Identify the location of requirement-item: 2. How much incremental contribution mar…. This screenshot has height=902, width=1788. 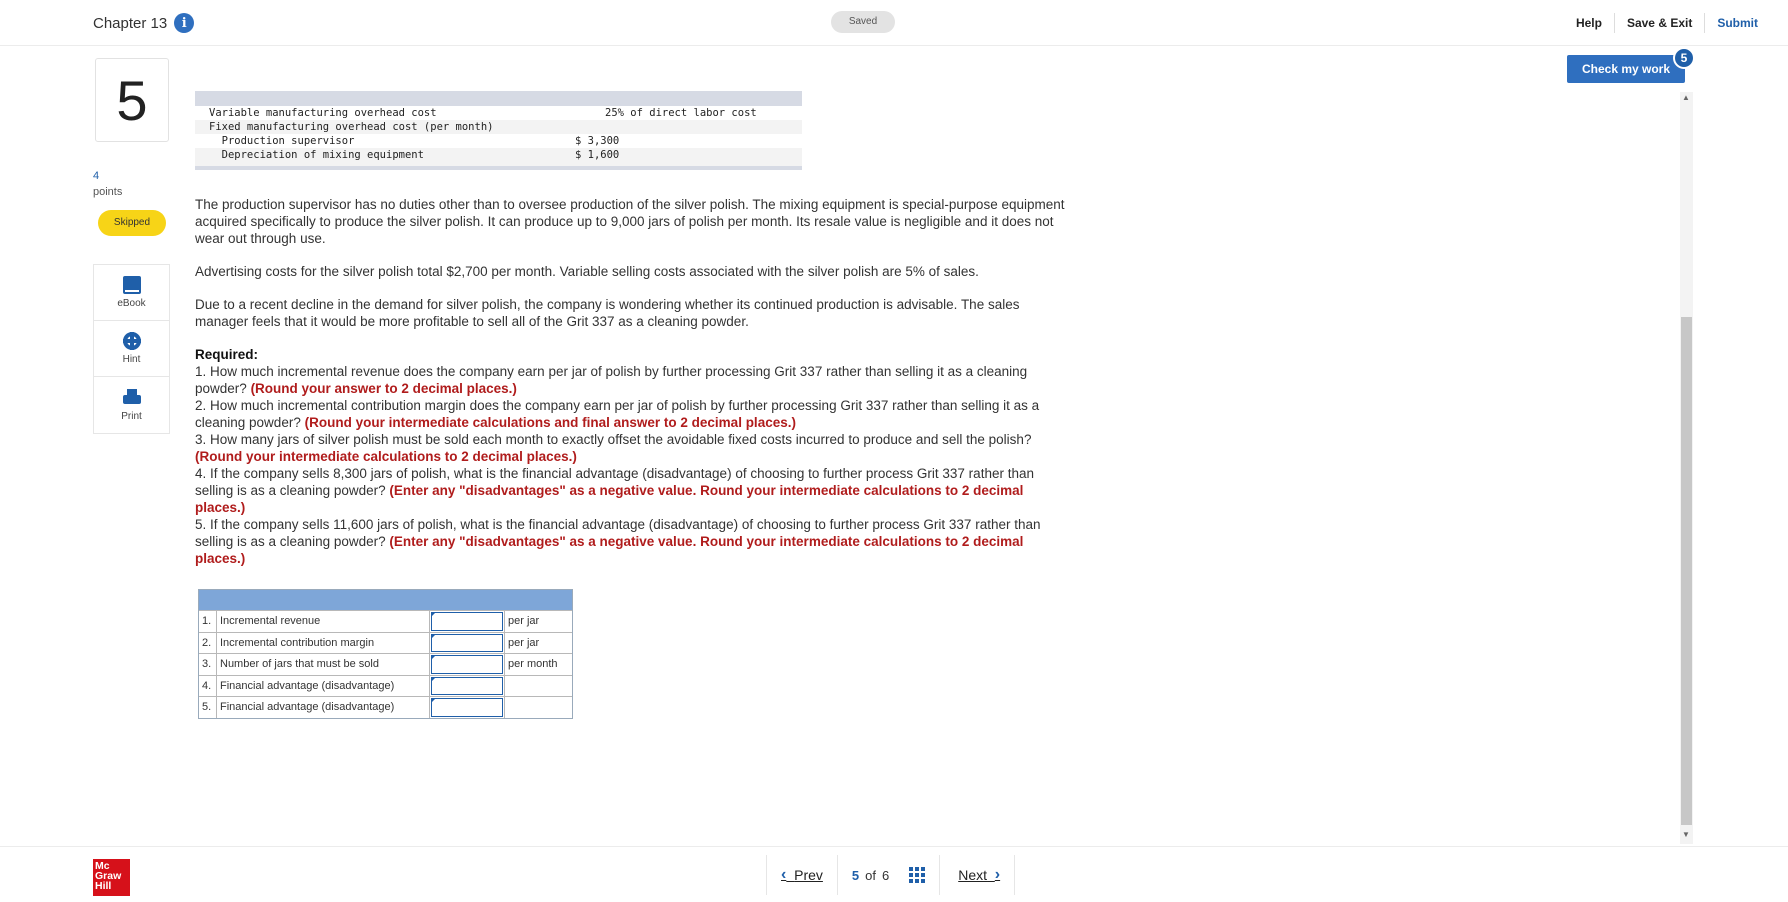
(632, 414).